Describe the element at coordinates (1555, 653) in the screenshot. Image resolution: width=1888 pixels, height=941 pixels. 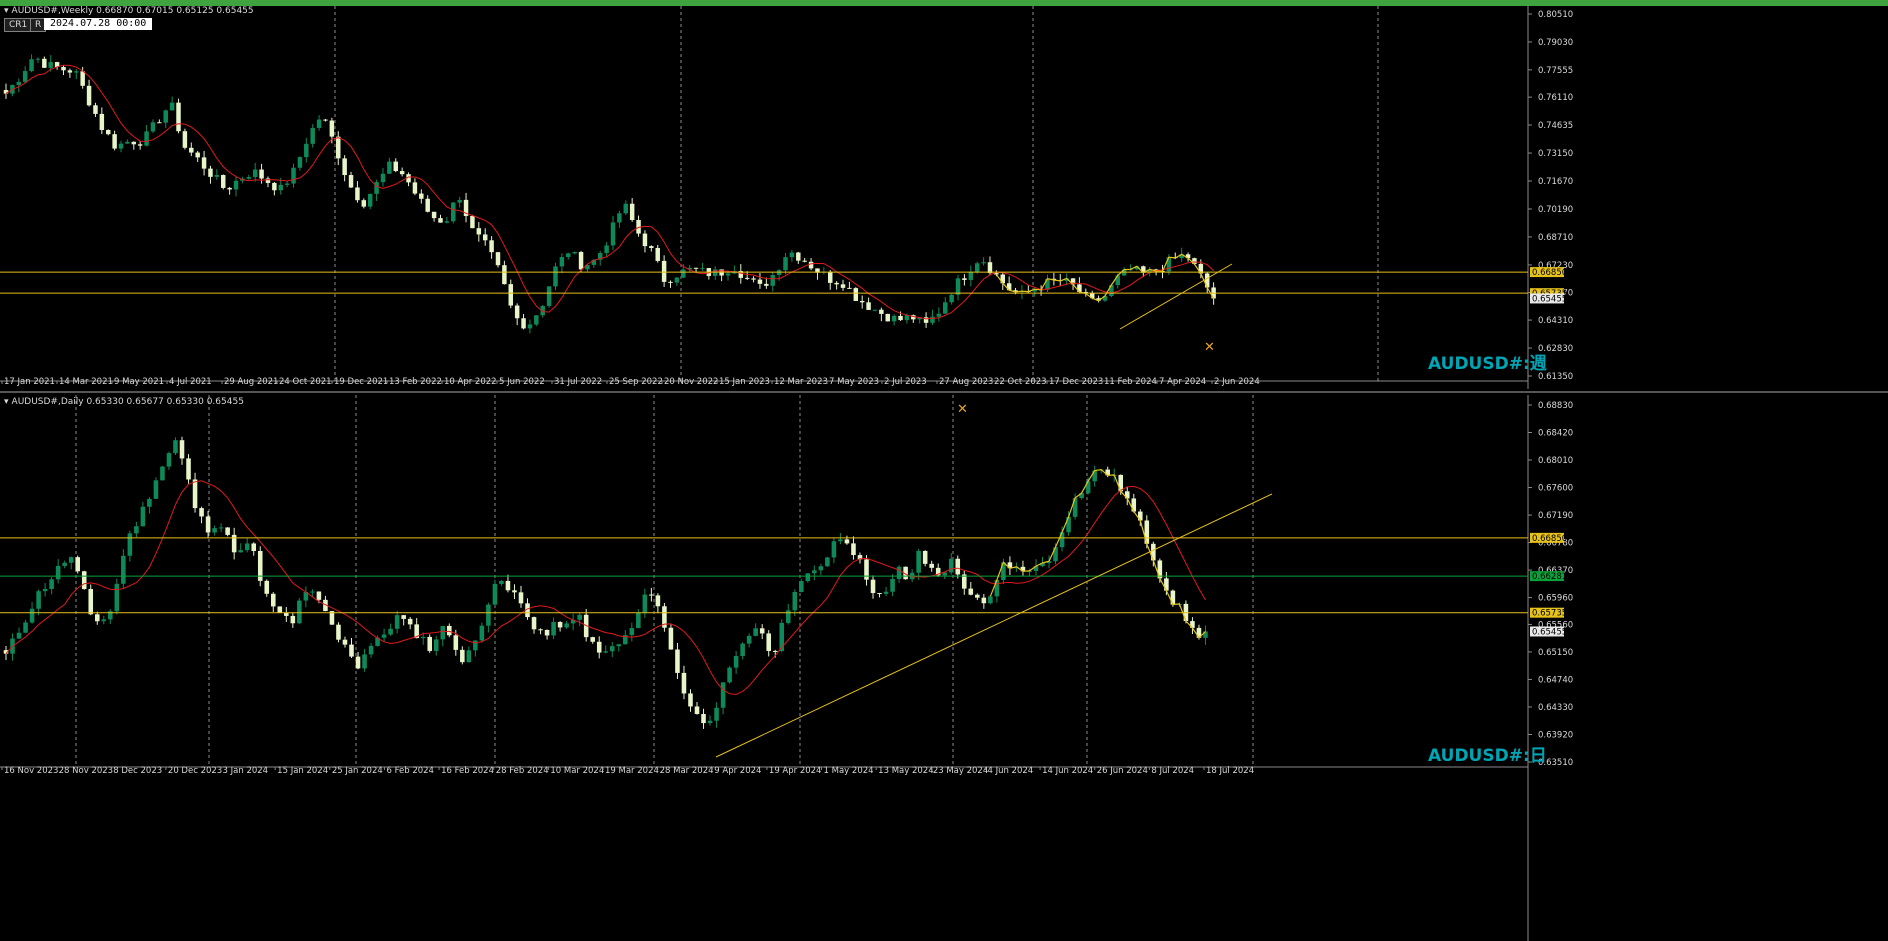
I see `price-tick-label: 0.65150` at that location.